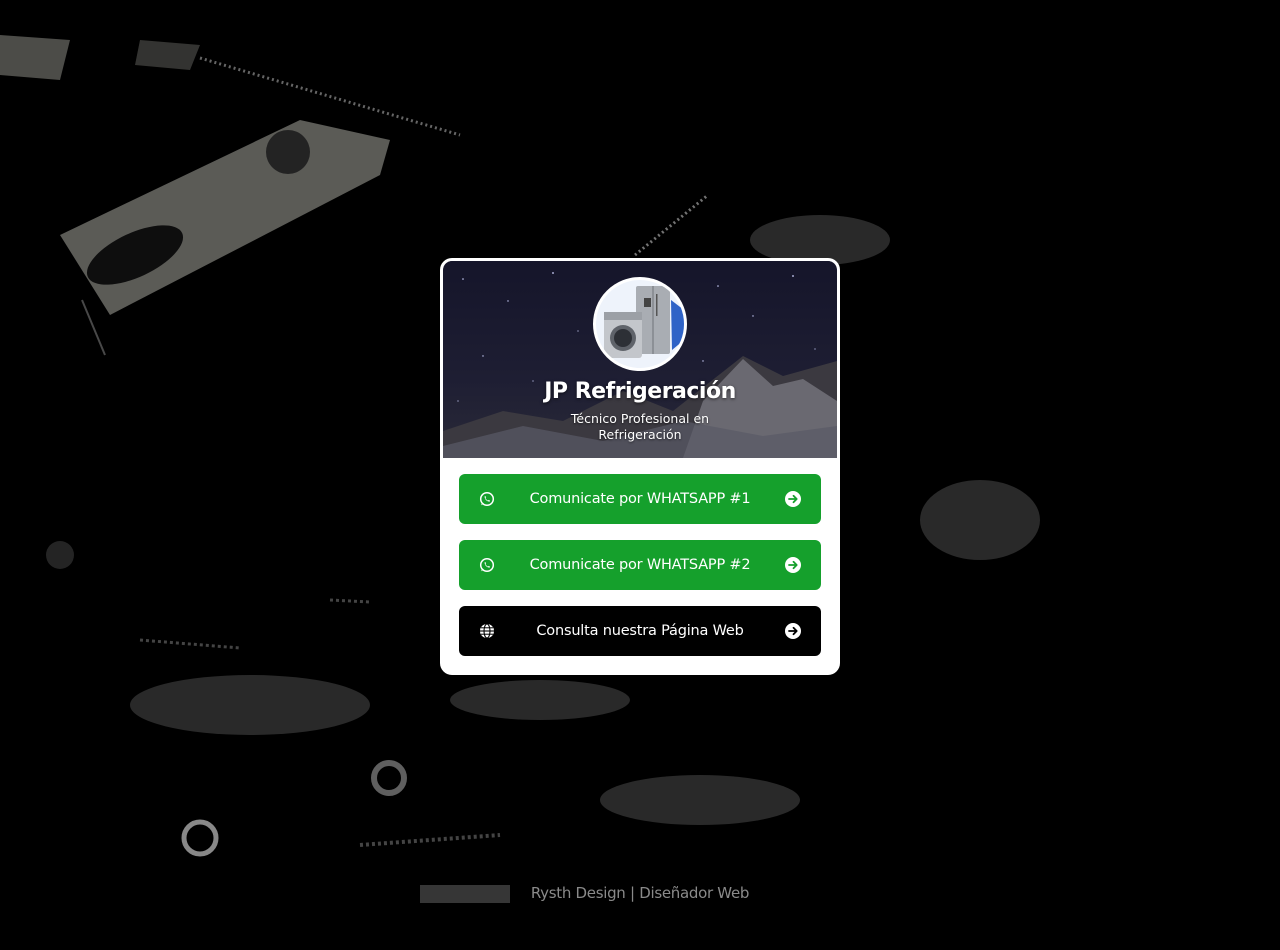 Image resolution: width=1280 pixels, height=950 pixels. I want to click on appliances-avatar, so click(640, 324).